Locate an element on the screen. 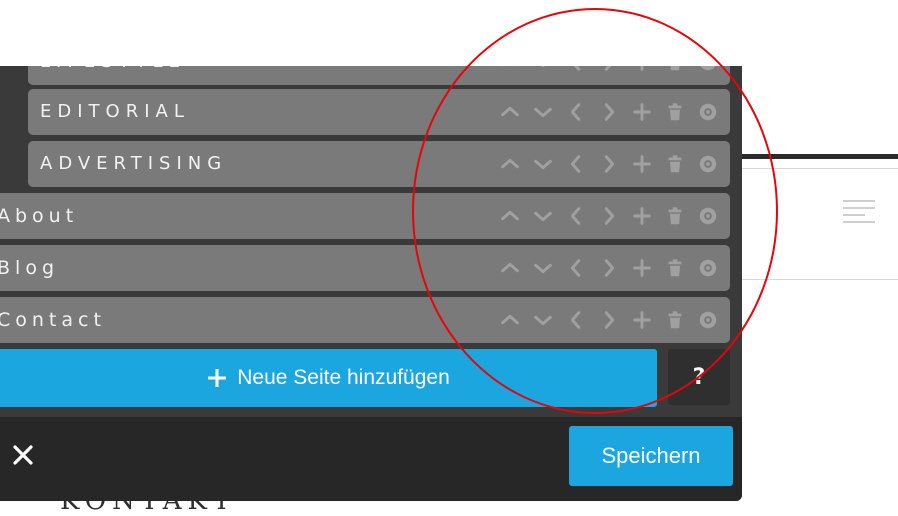  add-page-button: Neue Seite hinzufügen is located at coordinates (328, 378).